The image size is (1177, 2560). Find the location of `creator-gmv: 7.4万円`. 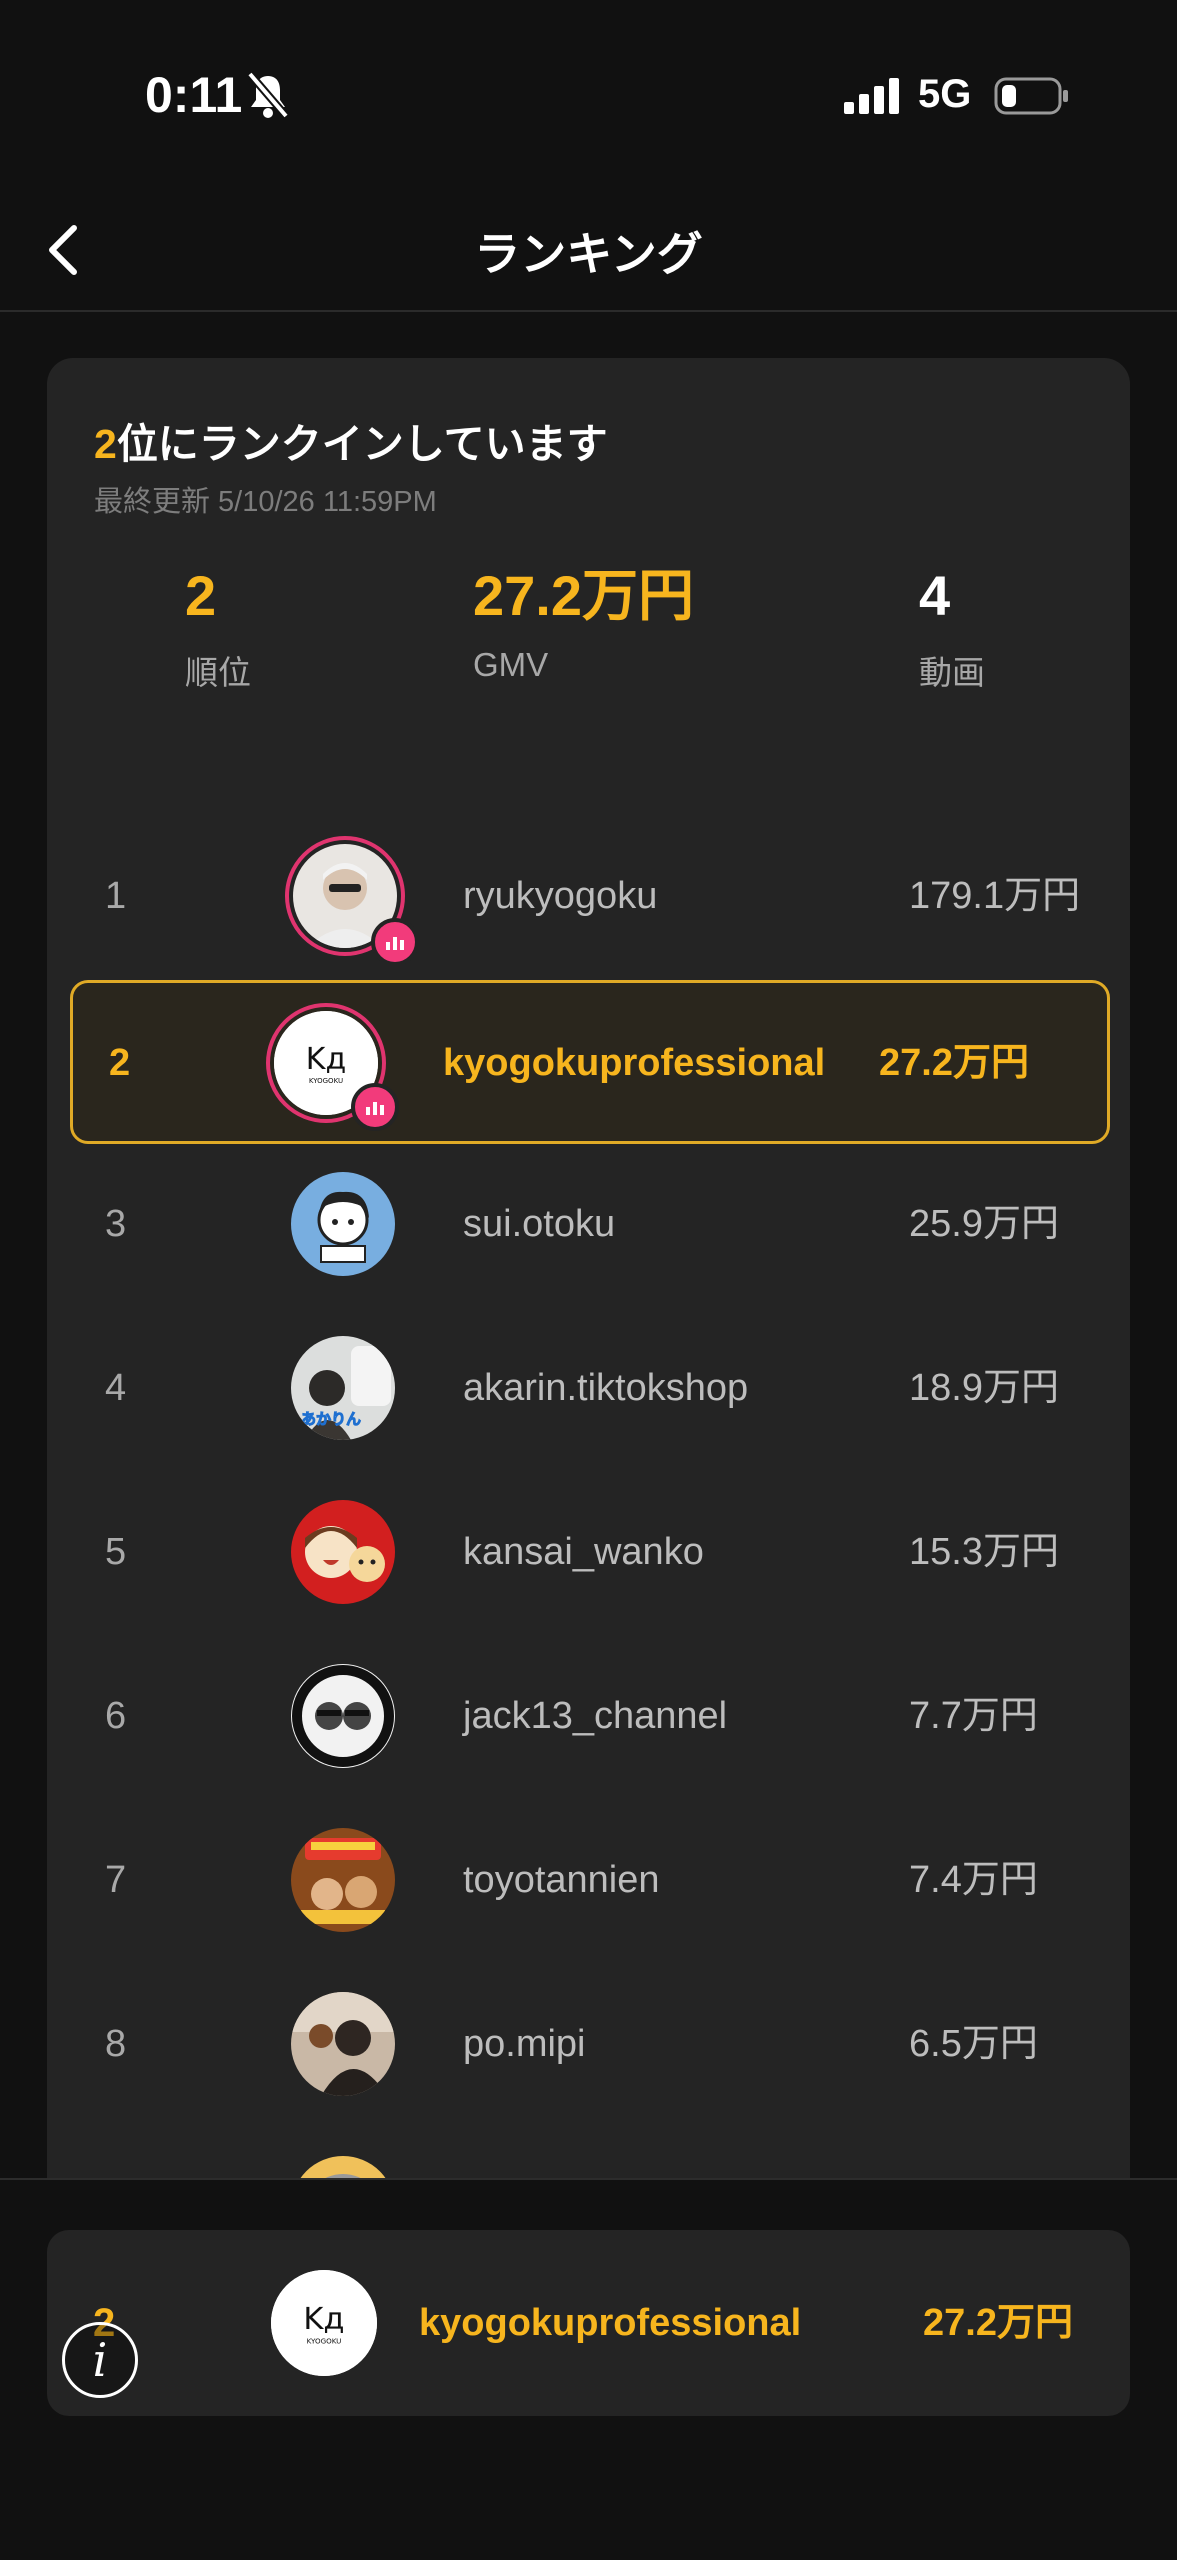

creator-gmv: 7.4万円 is located at coordinates (973, 1880).